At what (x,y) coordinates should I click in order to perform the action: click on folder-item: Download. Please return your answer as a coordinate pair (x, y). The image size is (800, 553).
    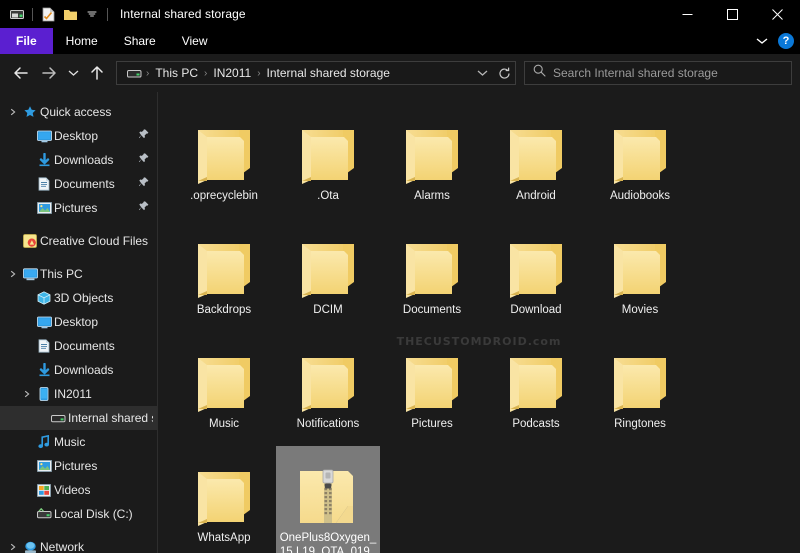
    Looking at the image, I should click on (536, 275).